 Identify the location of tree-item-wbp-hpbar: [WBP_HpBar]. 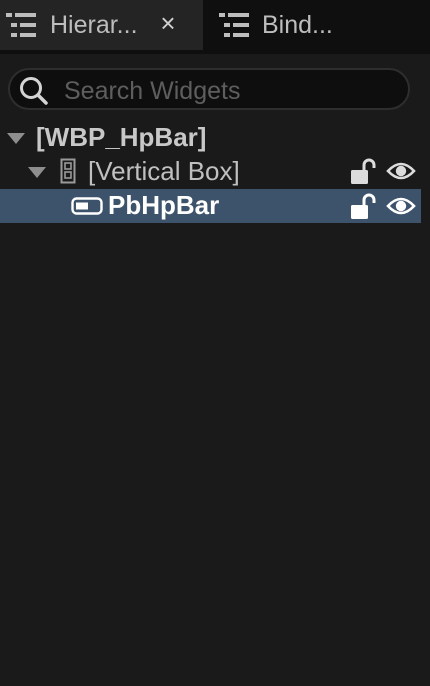
(210, 137).